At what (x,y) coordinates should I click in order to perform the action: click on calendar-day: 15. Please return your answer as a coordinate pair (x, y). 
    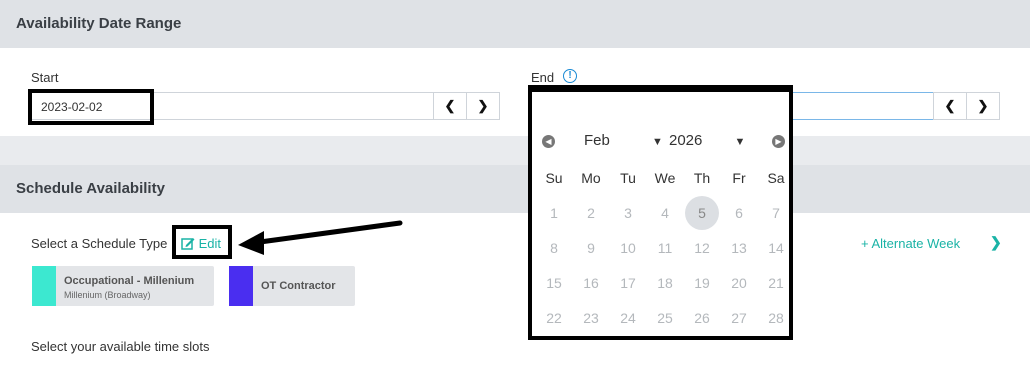
    Looking at the image, I should click on (554, 283).